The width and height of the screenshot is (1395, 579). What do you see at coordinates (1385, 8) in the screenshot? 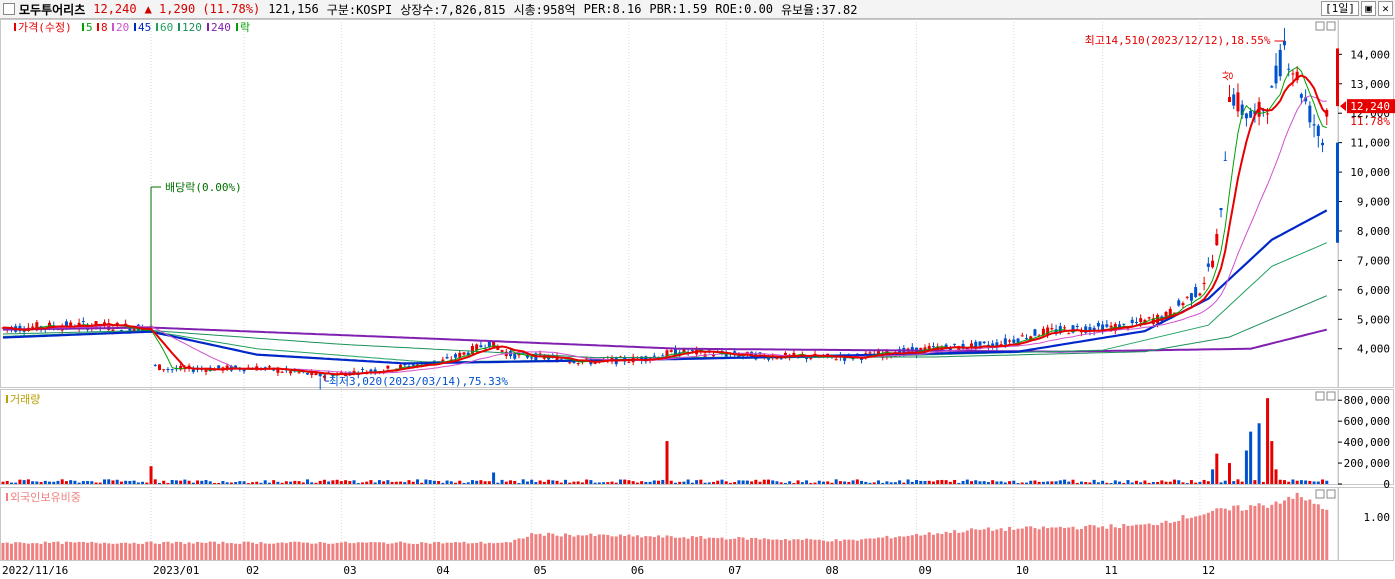
I see `close-icon: ✕` at bounding box center [1385, 8].